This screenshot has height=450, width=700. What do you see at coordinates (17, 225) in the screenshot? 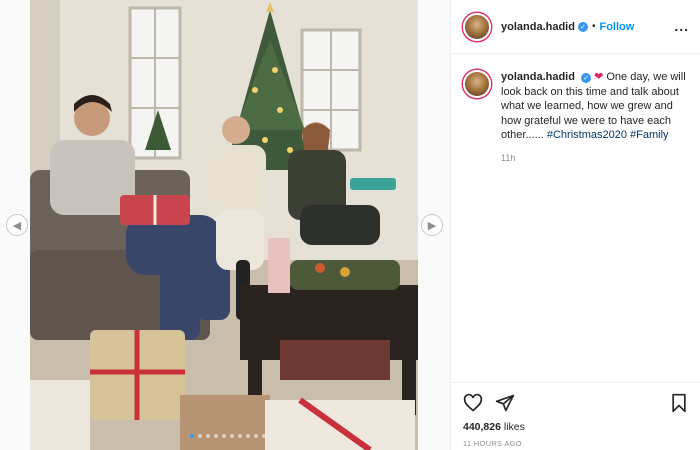
I see `carousel-previous-button: ◀` at bounding box center [17, 225].